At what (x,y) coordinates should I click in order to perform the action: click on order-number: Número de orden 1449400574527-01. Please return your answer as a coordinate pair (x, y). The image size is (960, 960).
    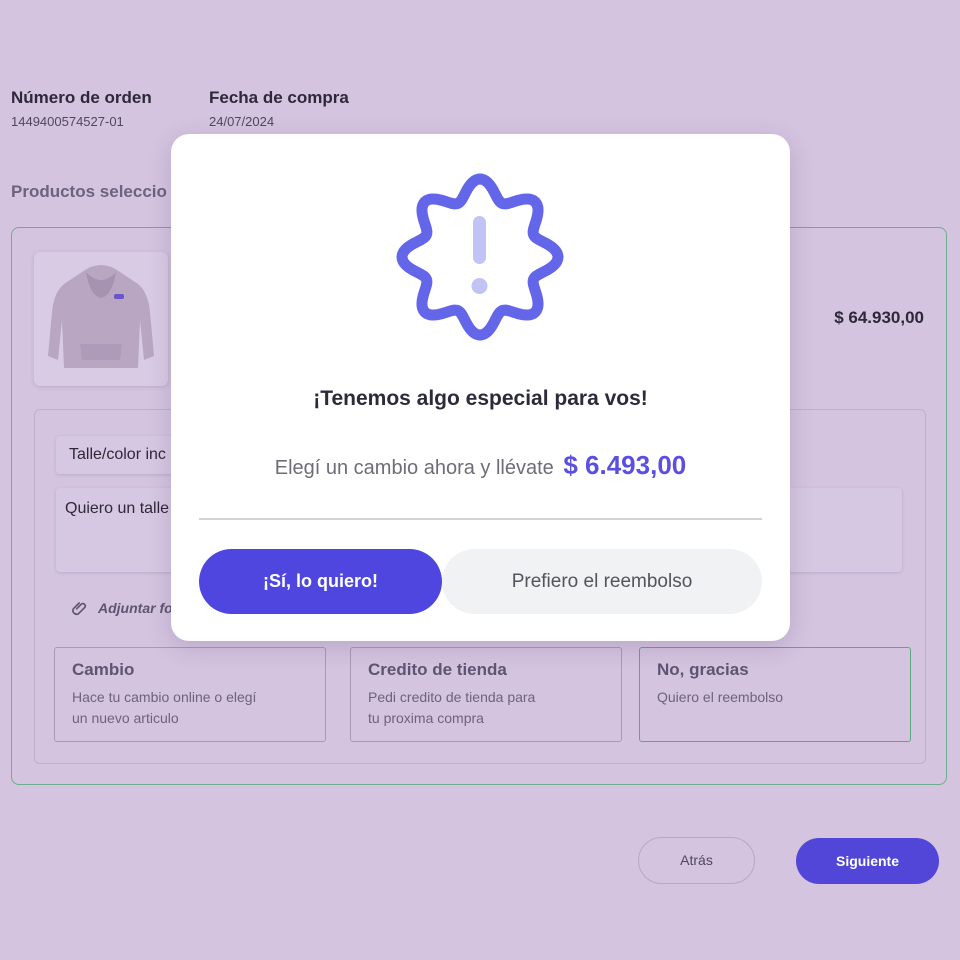
    Looking at the image, I should click on (81, 108).